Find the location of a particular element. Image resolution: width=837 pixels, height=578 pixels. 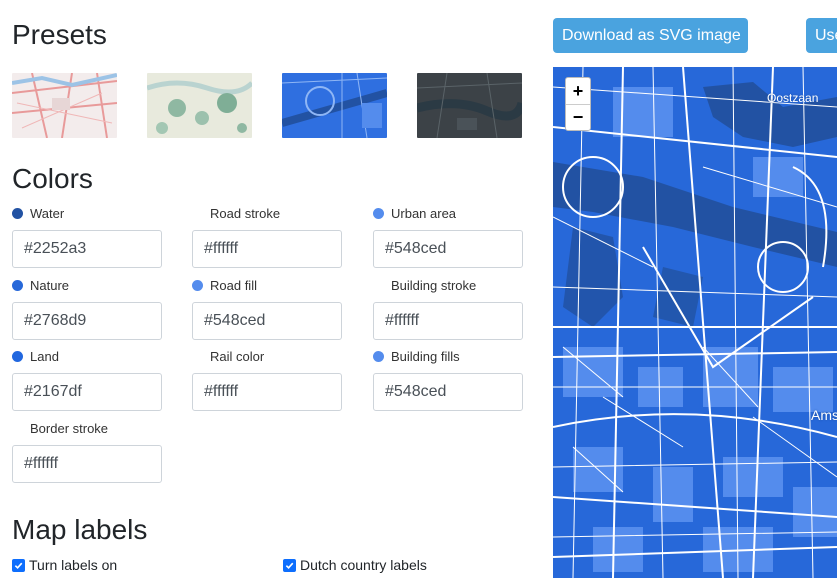

zoom-out-button: − is located at coordinates (578, 117).